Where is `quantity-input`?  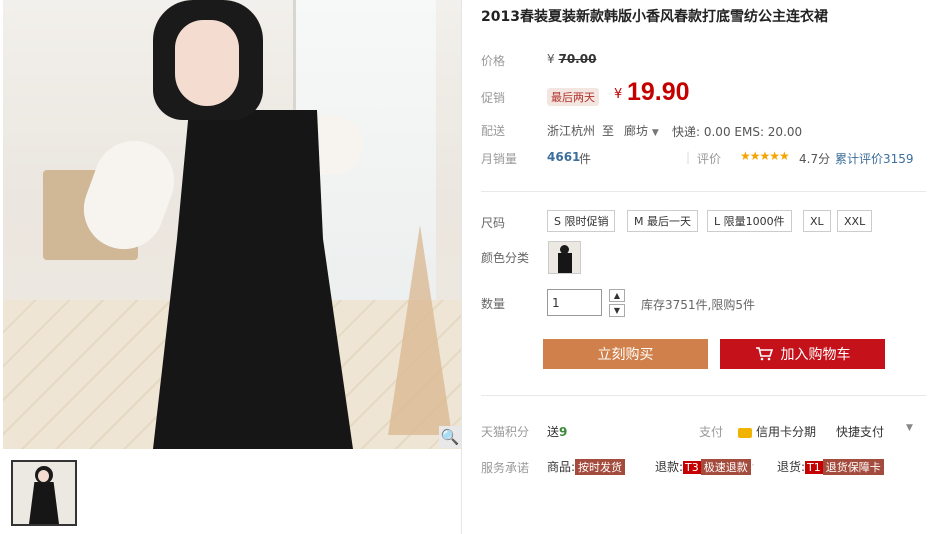
quantity-input is located at coordinates (574, 302).